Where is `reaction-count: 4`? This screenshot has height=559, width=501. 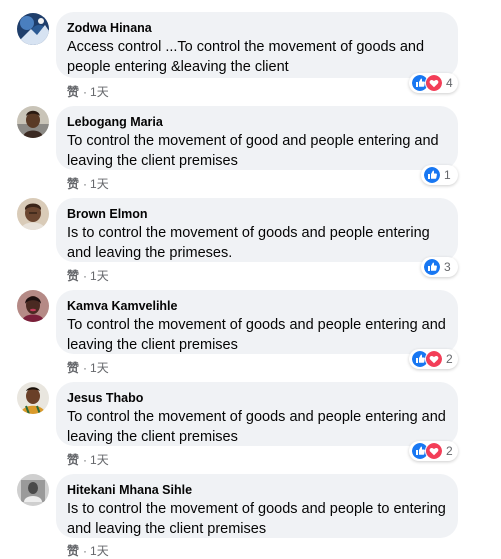 reaction-count: 4 is located at coordinates (449, 83).